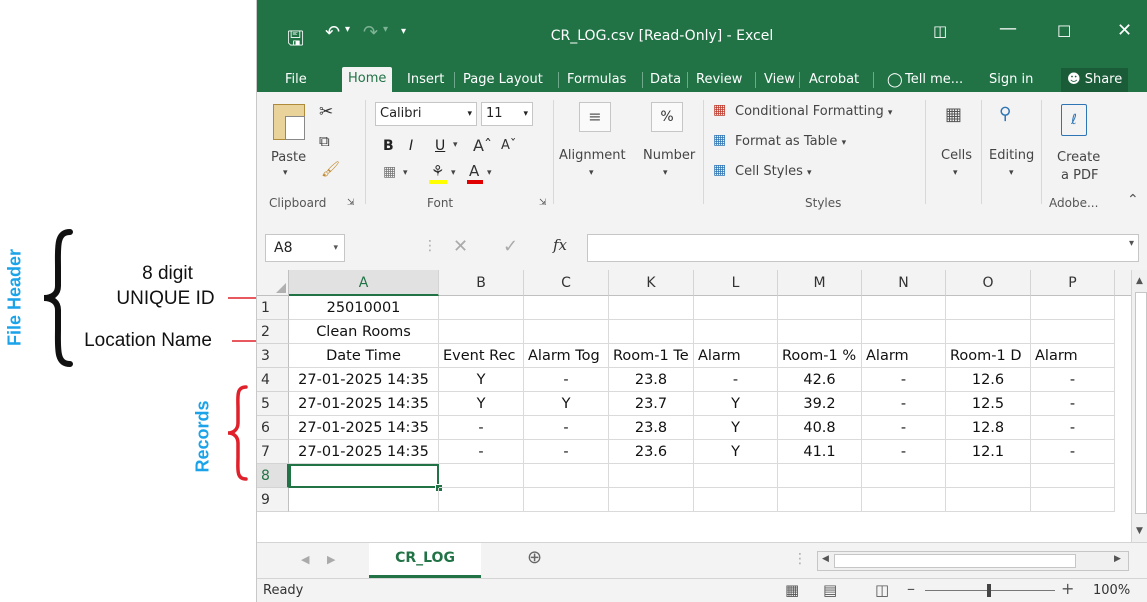  Describe the element at coordinates (1008, 28) in the screenshot. I see `minimize-icon: —` at that location.